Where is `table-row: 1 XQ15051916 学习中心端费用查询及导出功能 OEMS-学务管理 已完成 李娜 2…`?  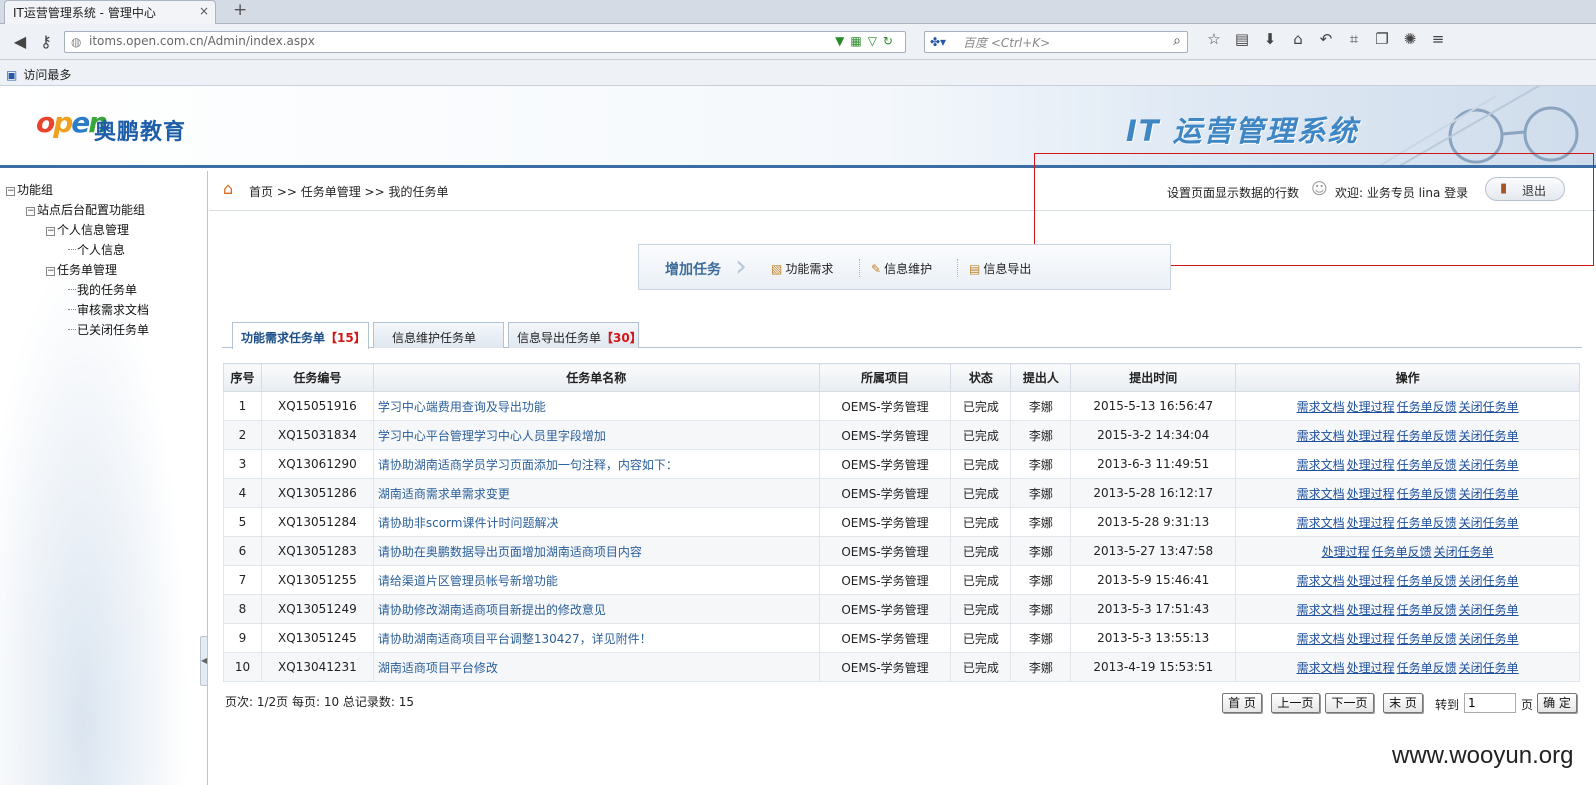
table-row: 1 XQ15051916 学习中心端费用查询及导出功能 OEMS-学务管理 已完成 李娜 2… is located at coordinates (901, 406).